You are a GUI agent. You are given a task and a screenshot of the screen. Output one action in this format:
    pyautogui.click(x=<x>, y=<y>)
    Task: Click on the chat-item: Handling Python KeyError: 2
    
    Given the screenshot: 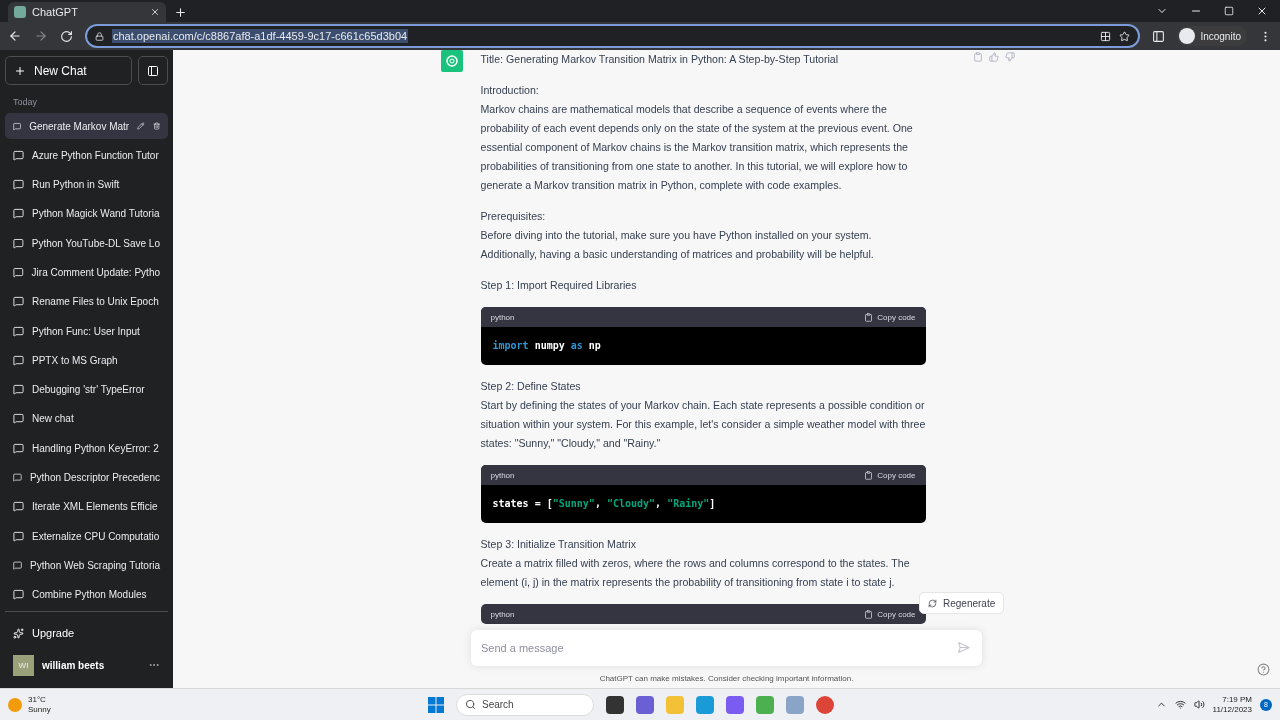 What is the action you would take?
    pyautogui.click(x=86, y=448)
    